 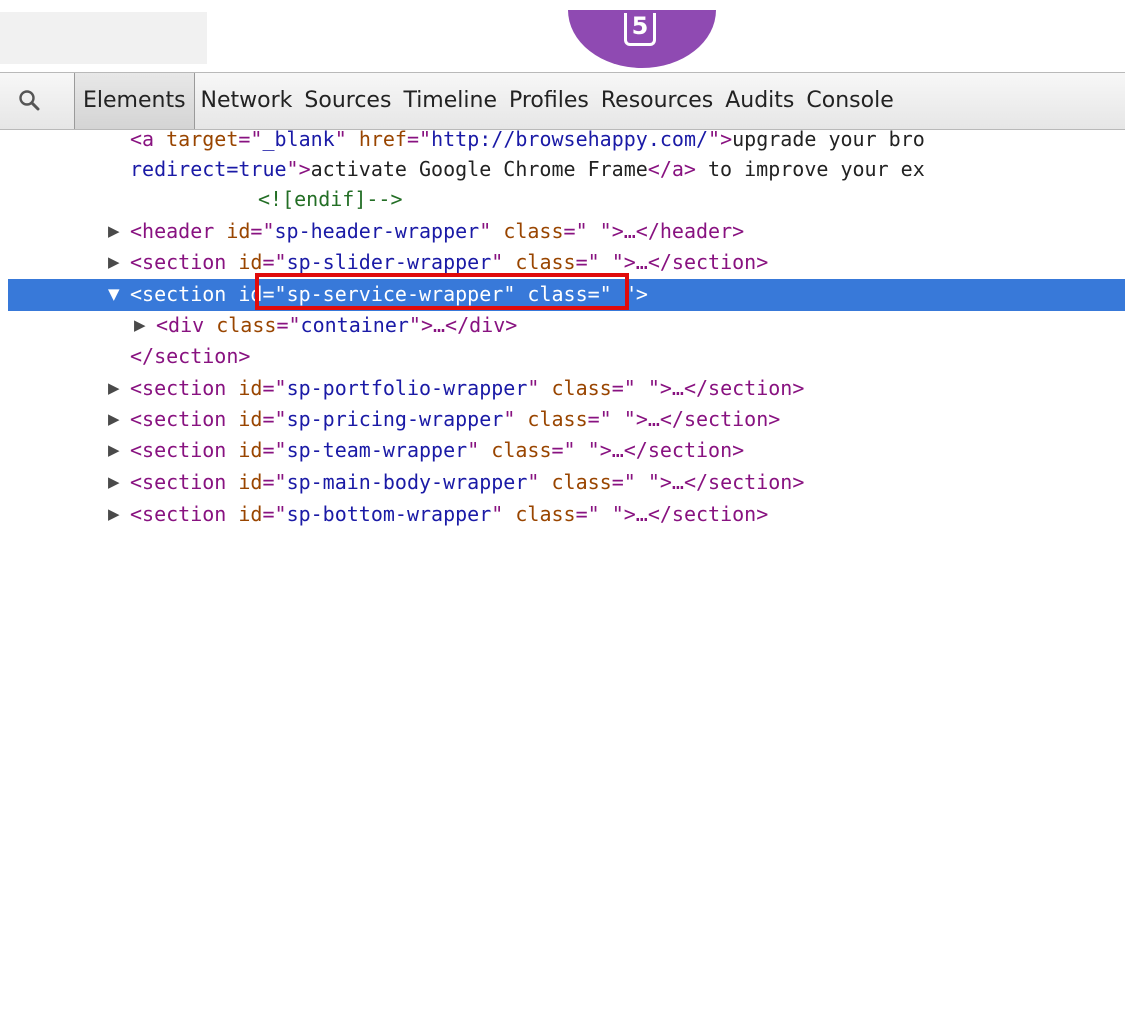 I want to click on tab-timeline: Timeline, so click(x=450, y=101).